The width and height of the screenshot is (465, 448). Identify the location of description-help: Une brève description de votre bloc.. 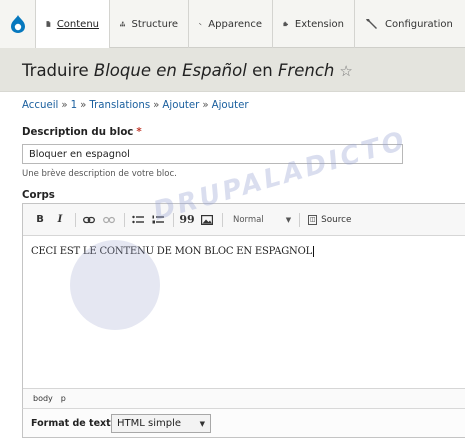
(99, 174).